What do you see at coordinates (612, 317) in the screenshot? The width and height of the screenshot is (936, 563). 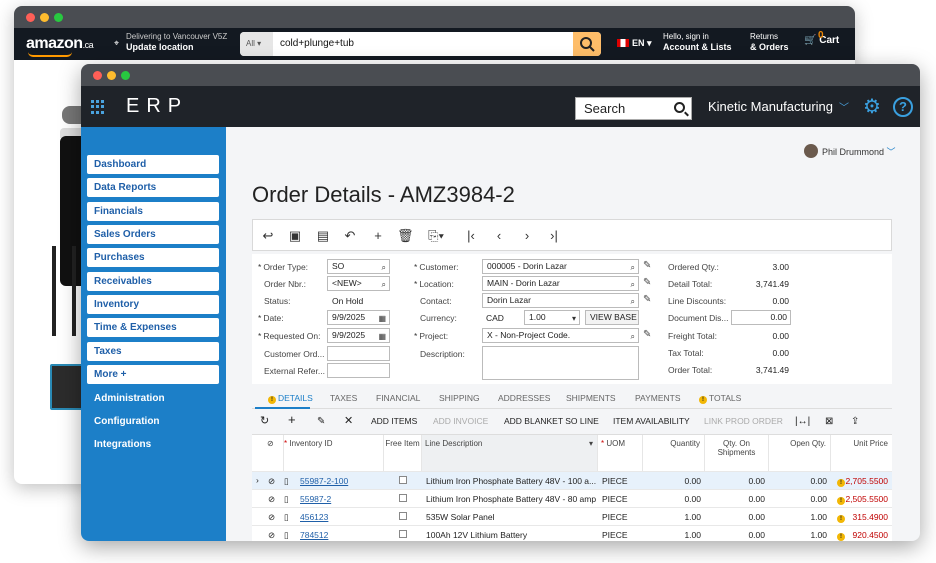 I see `view-base-button: VIEW BASE` at bounding box center [612, 317].